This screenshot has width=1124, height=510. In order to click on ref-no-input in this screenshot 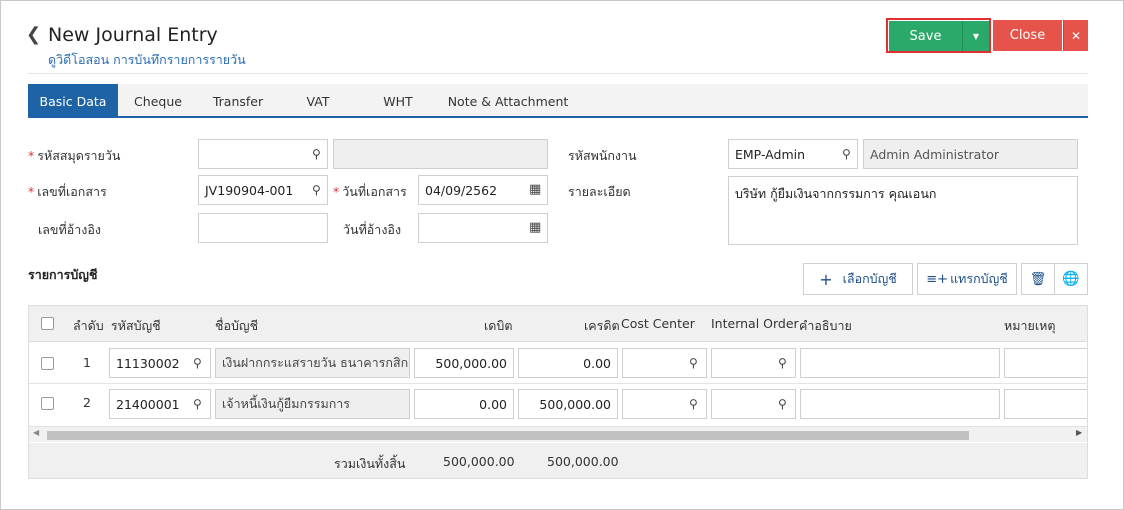, I will do `click(263, 228)`.